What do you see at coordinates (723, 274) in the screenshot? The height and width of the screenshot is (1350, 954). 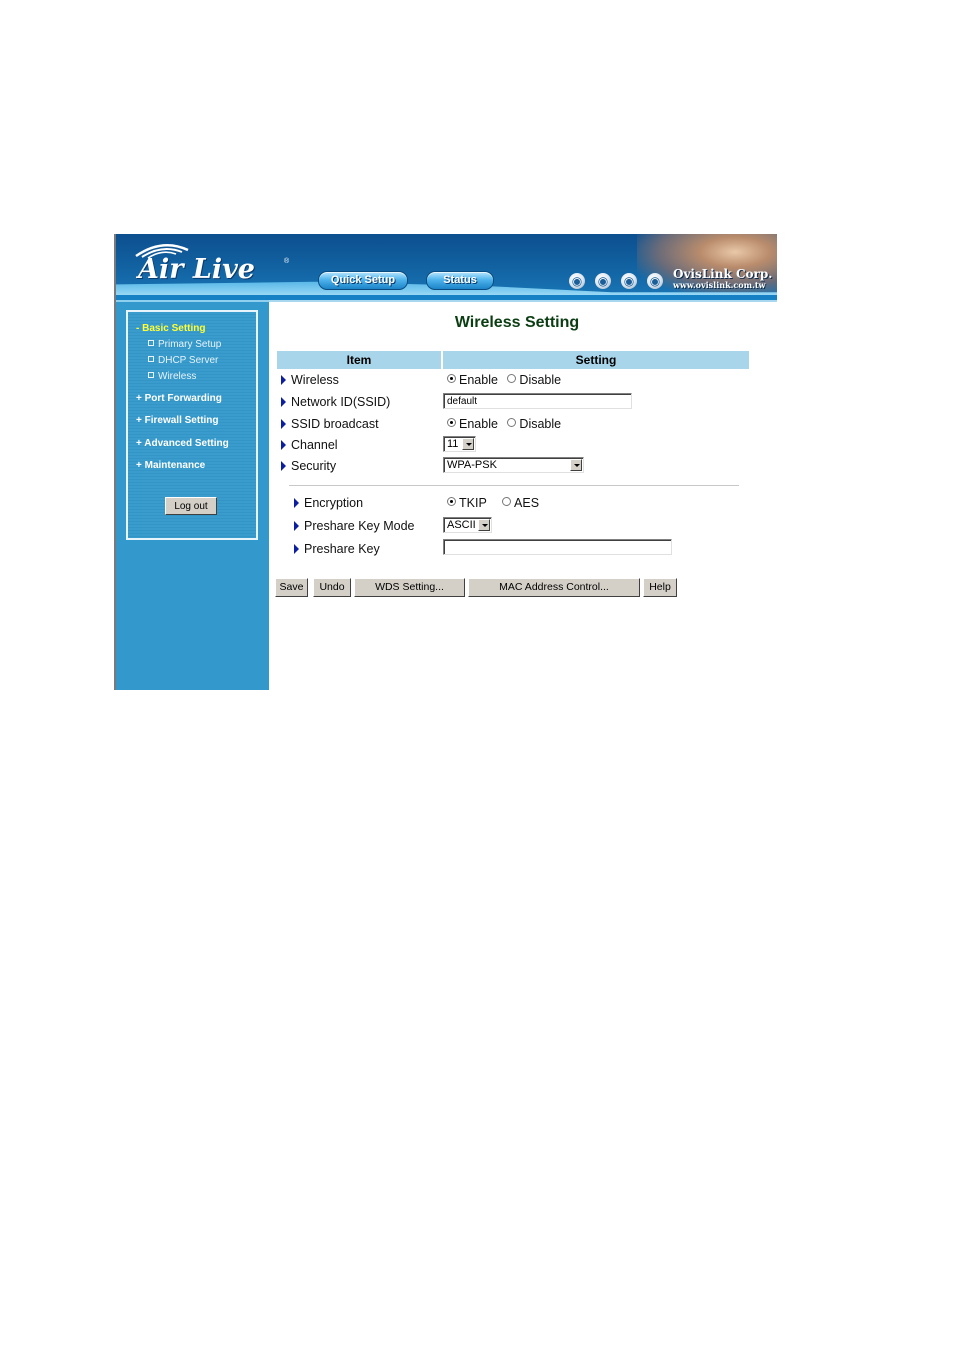 I see `corp-name: OvisLink Corp.` at bounding box center [723, 274].